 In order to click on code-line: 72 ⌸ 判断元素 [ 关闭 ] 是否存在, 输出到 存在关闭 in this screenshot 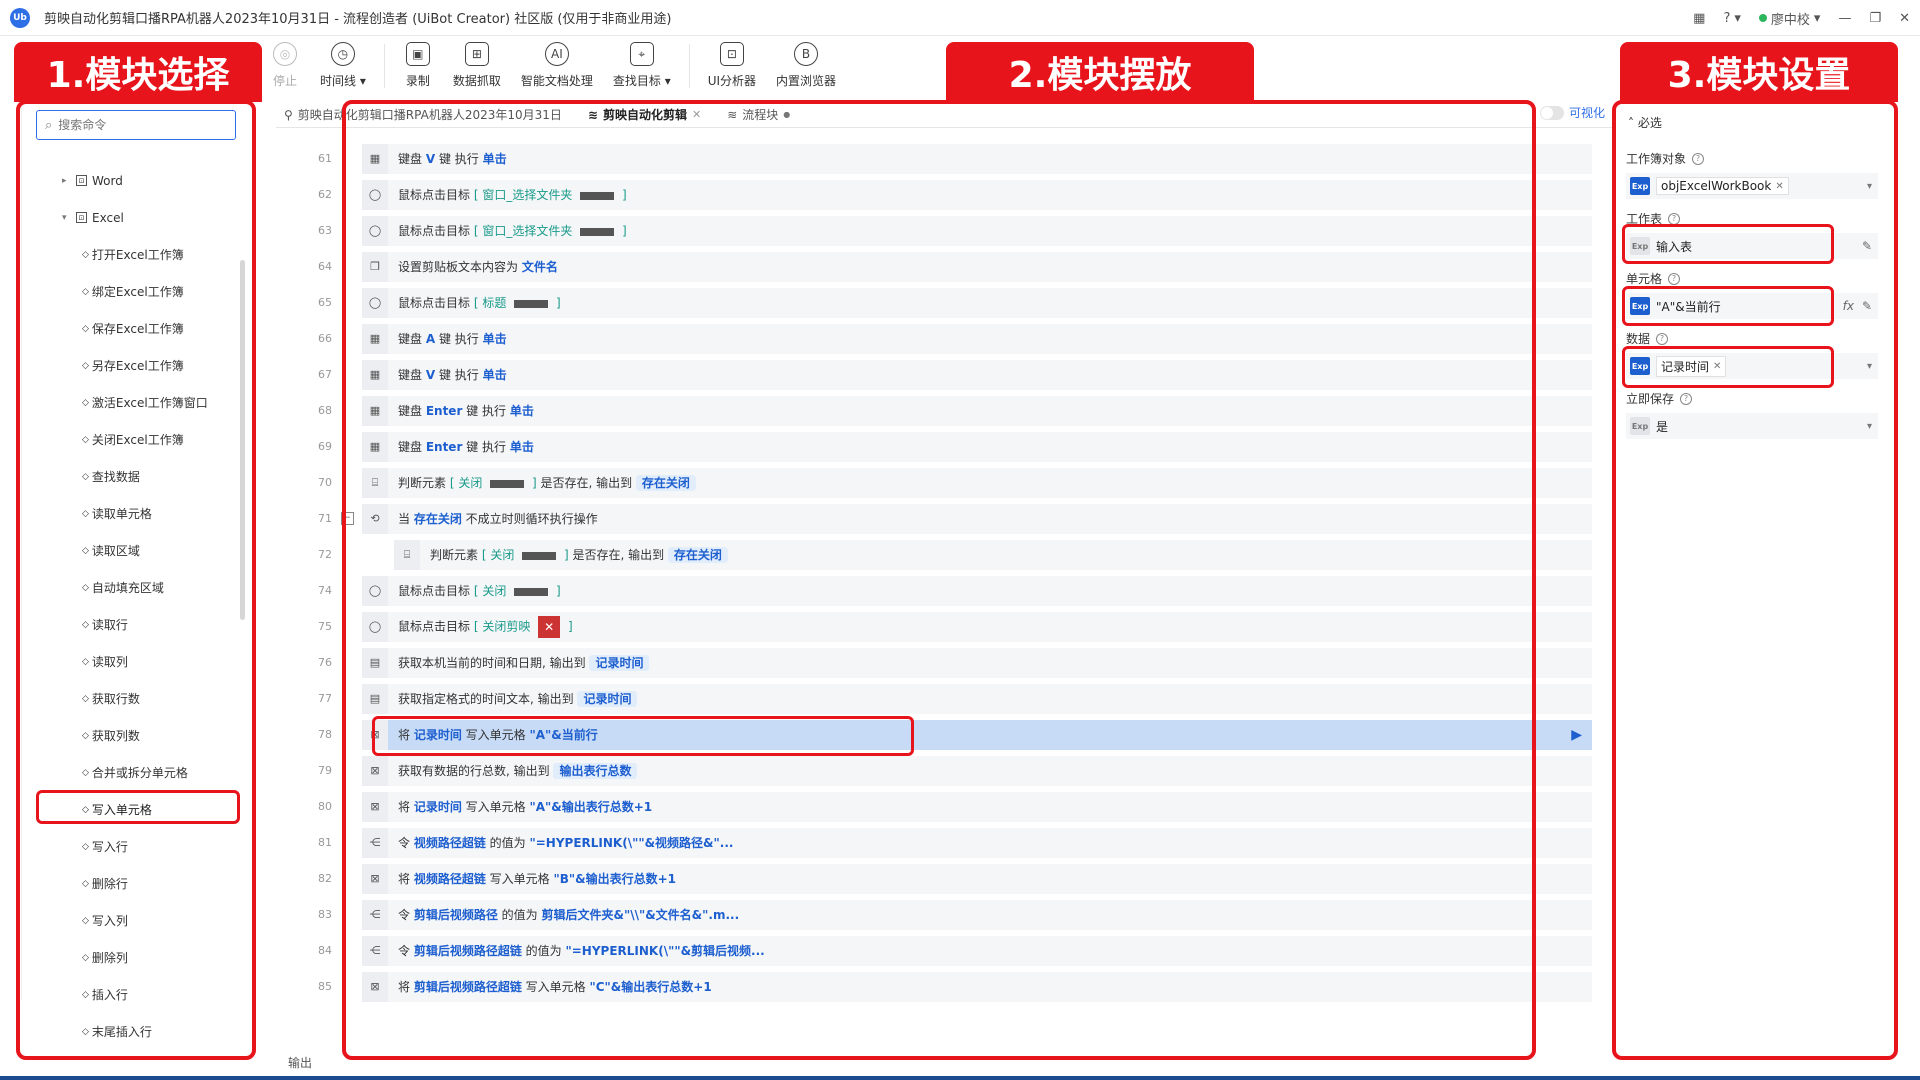, I will do `click(941, 554)`.